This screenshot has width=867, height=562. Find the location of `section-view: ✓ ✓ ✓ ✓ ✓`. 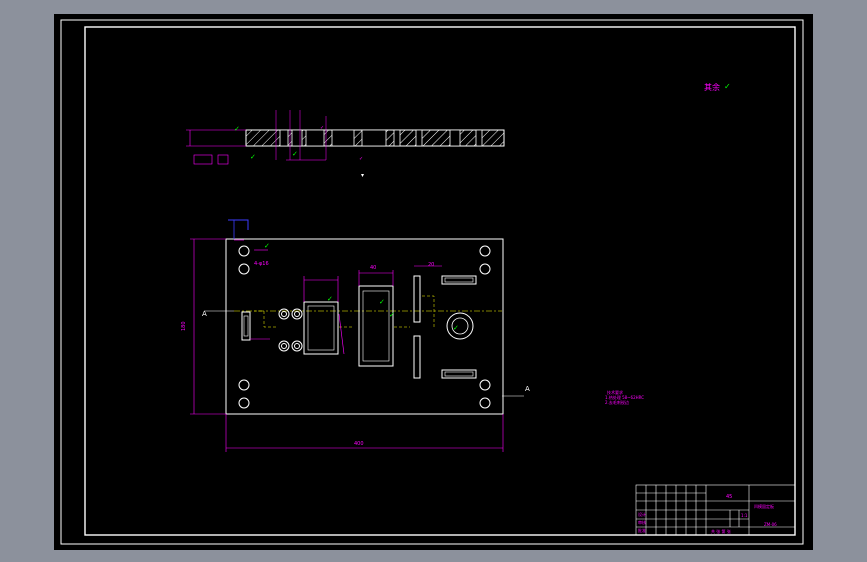

section-view: ✓ ✓ ✓ ✓ ✓ is located at coordinates (345, 137).